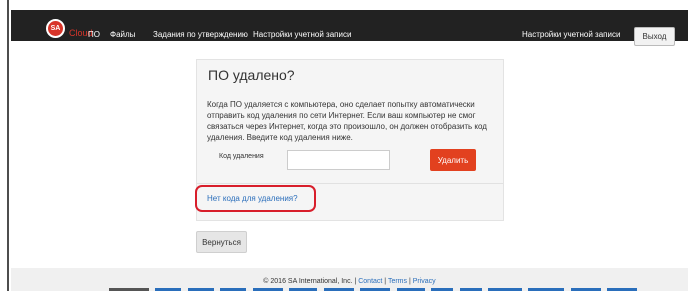 This screenshot has height=291, width=688. What do you see at coordinates (571, 34) in the screenshot?
I see `account-settings-link: Настройки учетной записи` at bounding box center [571, 34].